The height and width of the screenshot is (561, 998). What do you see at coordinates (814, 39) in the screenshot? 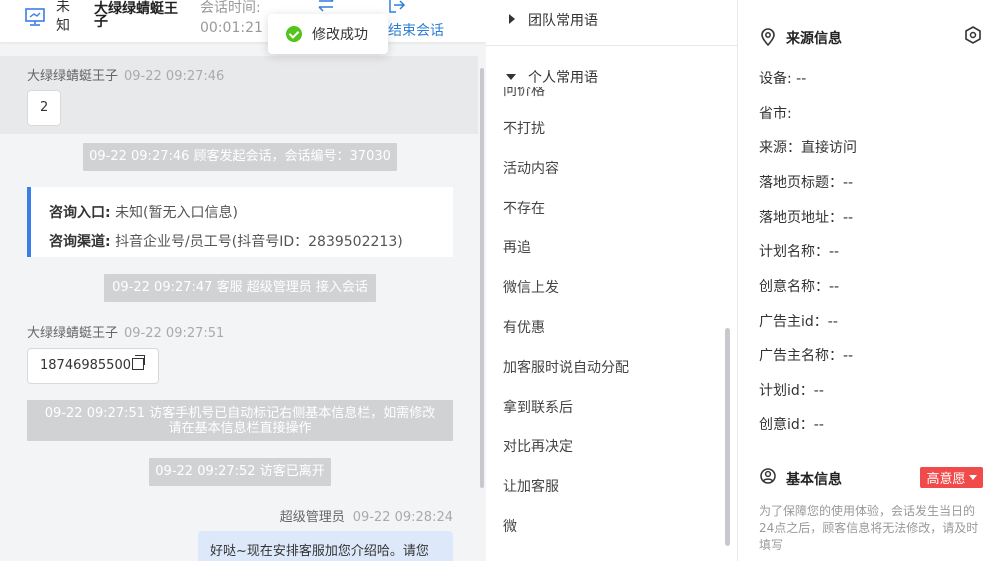
I see `source-info-title: 来源信息` at bounding box center [814, 39].